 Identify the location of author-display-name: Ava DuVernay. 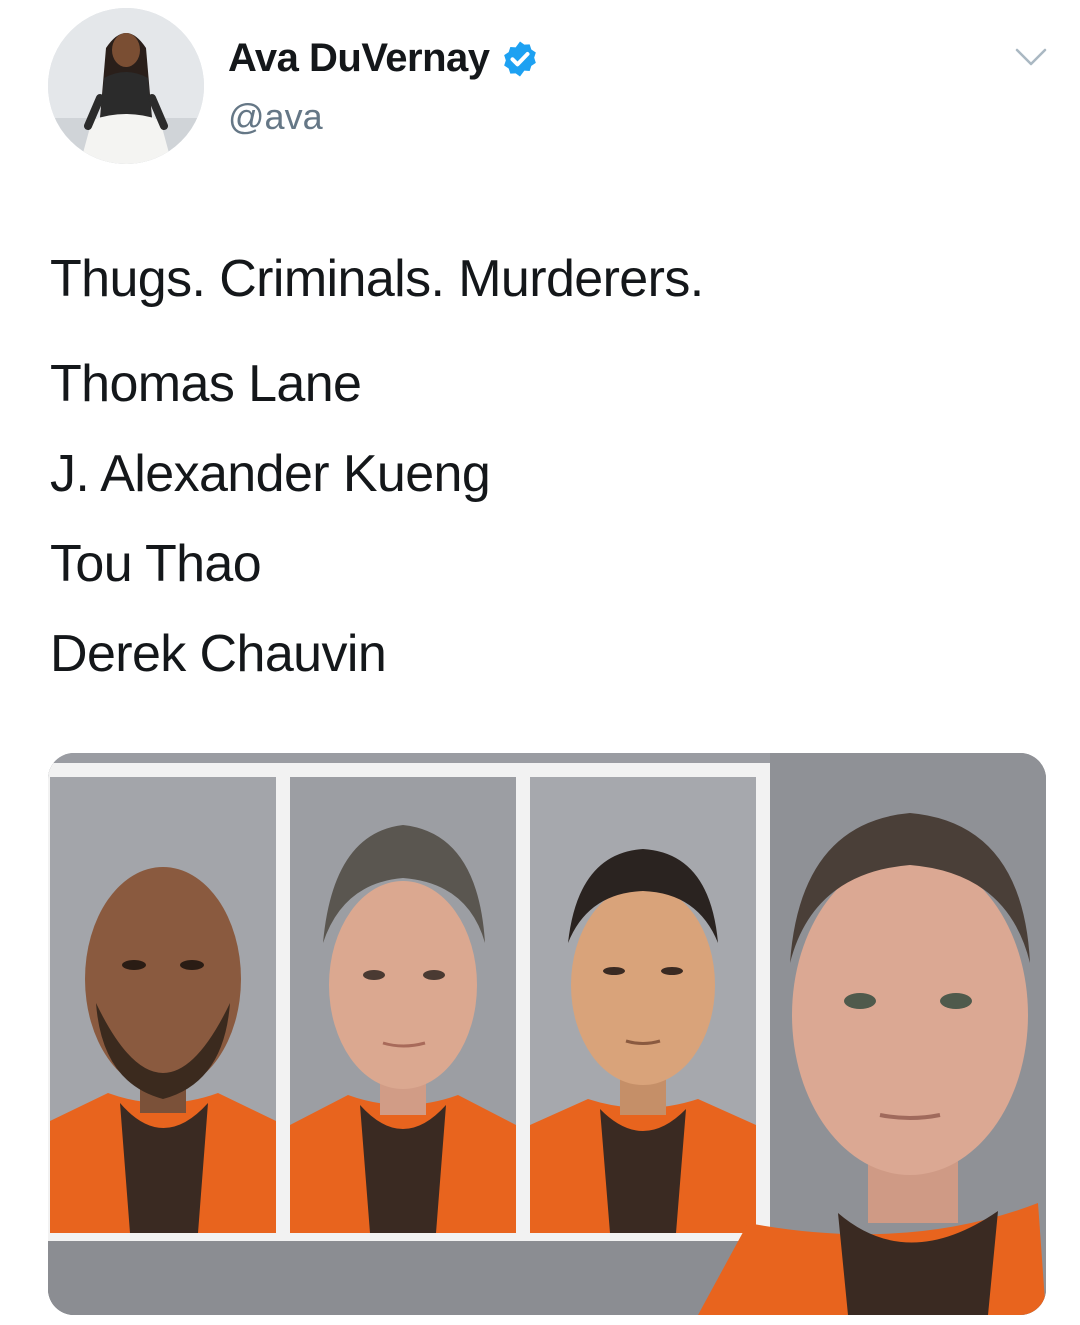
(359, 58).